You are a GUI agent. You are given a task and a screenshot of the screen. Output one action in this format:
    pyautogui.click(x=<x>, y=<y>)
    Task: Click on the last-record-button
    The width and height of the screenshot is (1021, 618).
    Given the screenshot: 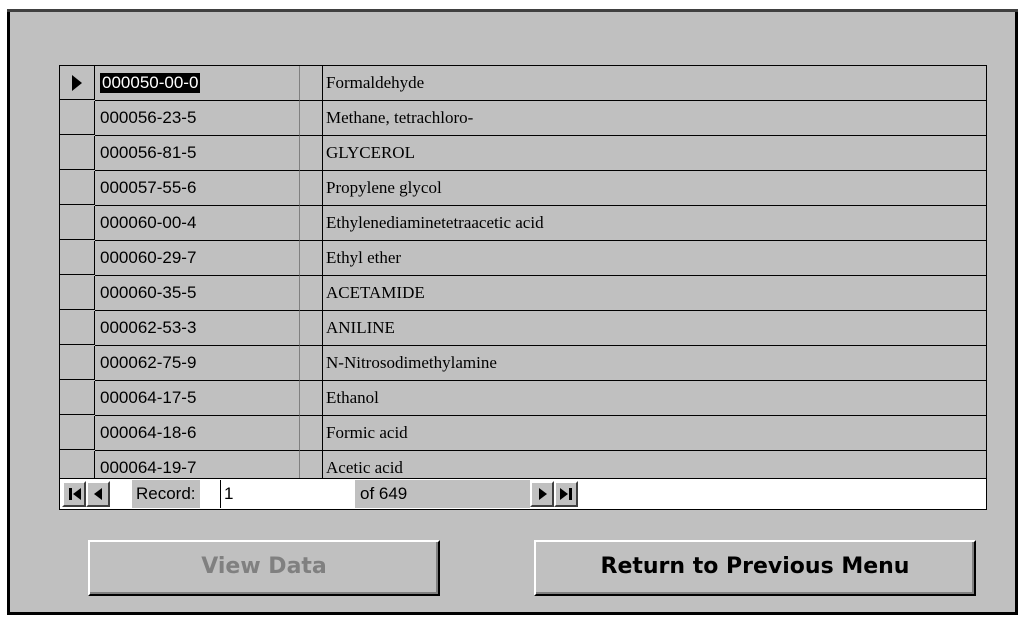 What is the action you would take?
    pyautogui.click(x=566, y=494)
    